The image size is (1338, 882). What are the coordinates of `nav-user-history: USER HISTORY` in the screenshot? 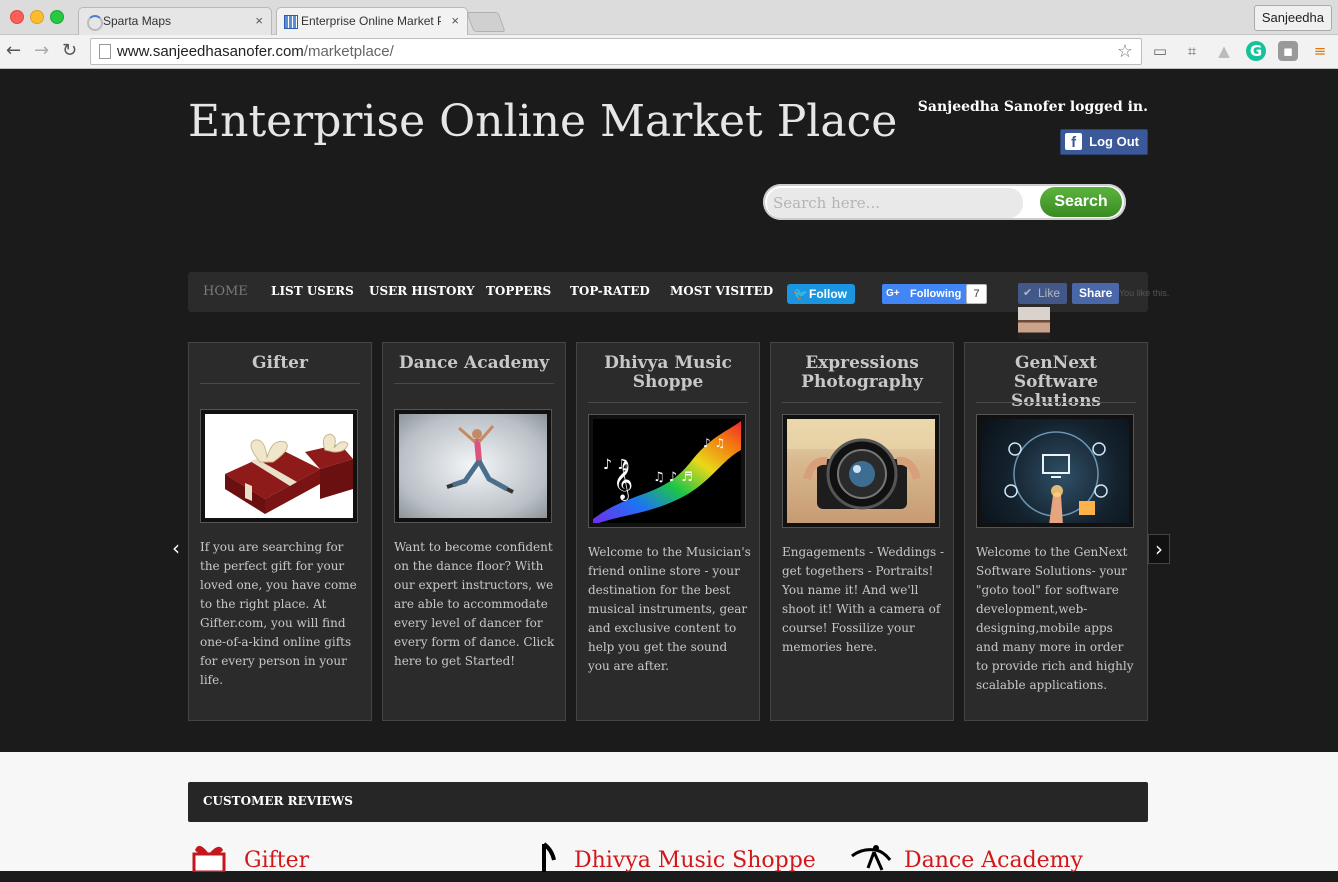 It's located at (422, 291).